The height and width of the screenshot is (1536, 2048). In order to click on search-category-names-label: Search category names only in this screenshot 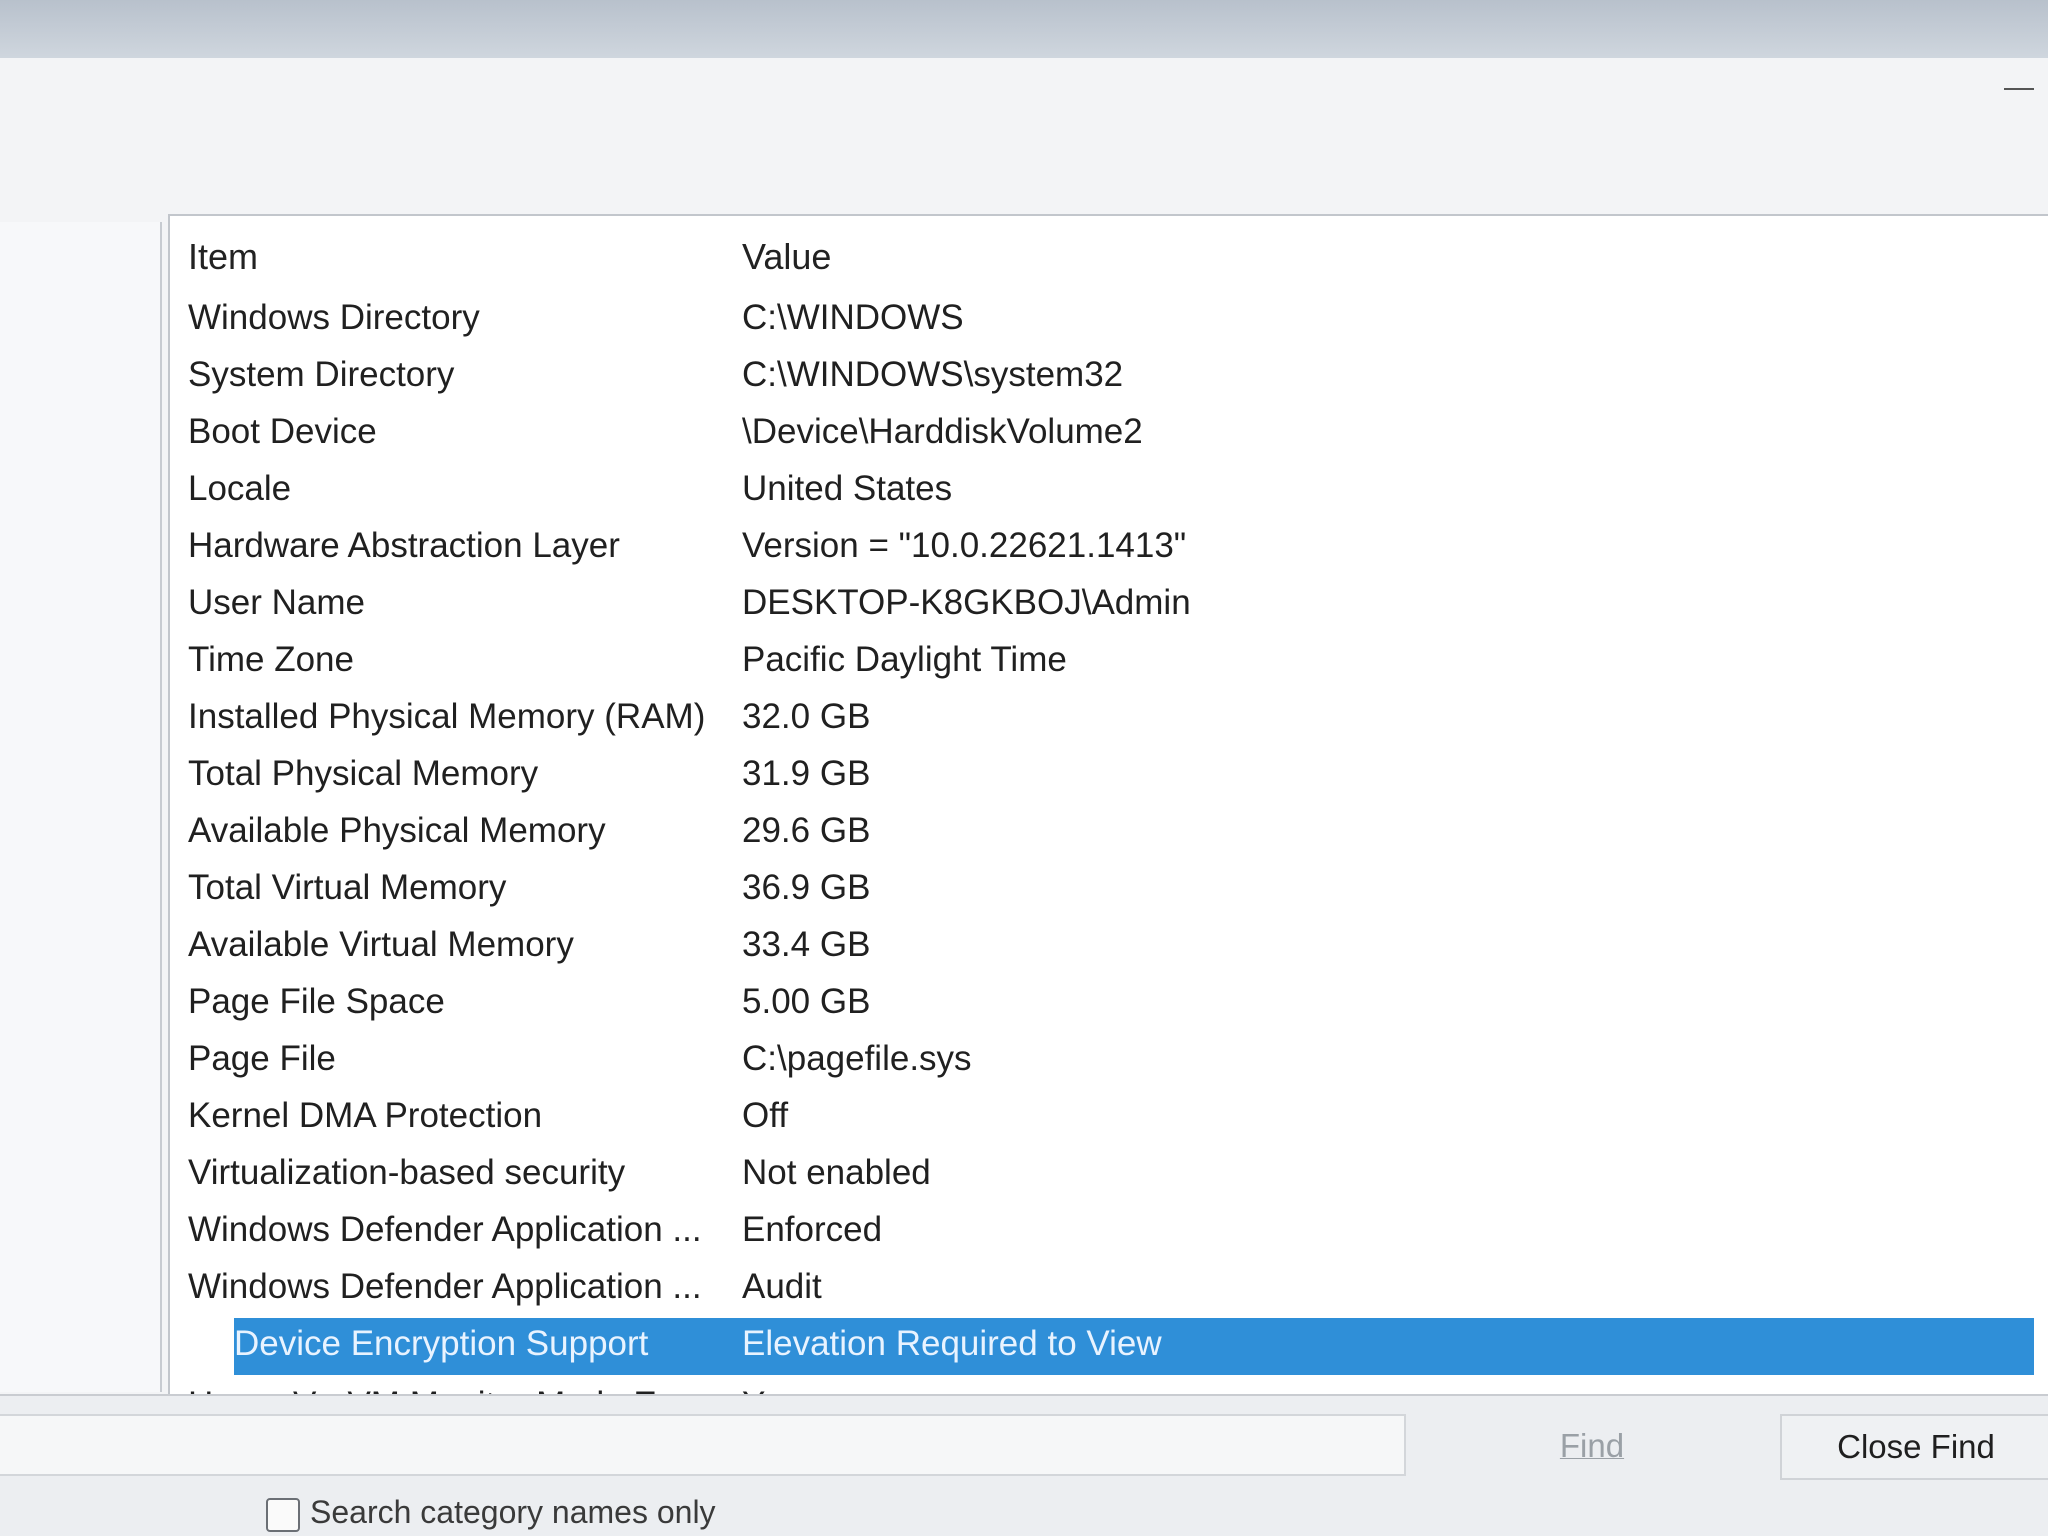, I will do `click(513, 1512)`.